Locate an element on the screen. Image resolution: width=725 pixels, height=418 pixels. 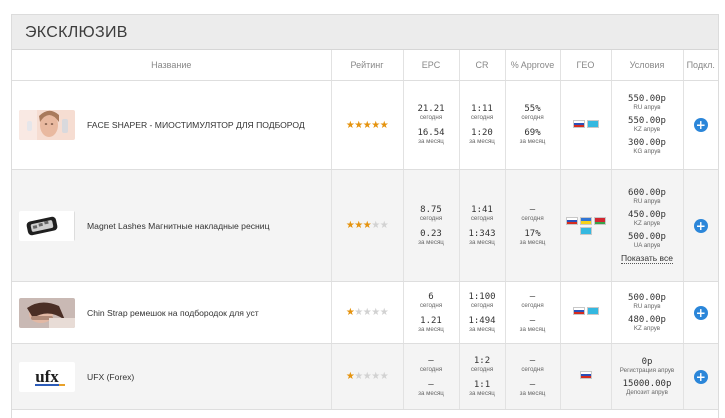
offer-name: Chin Strap ремешок на подбородок для уст is located at coordinates (173, 313).